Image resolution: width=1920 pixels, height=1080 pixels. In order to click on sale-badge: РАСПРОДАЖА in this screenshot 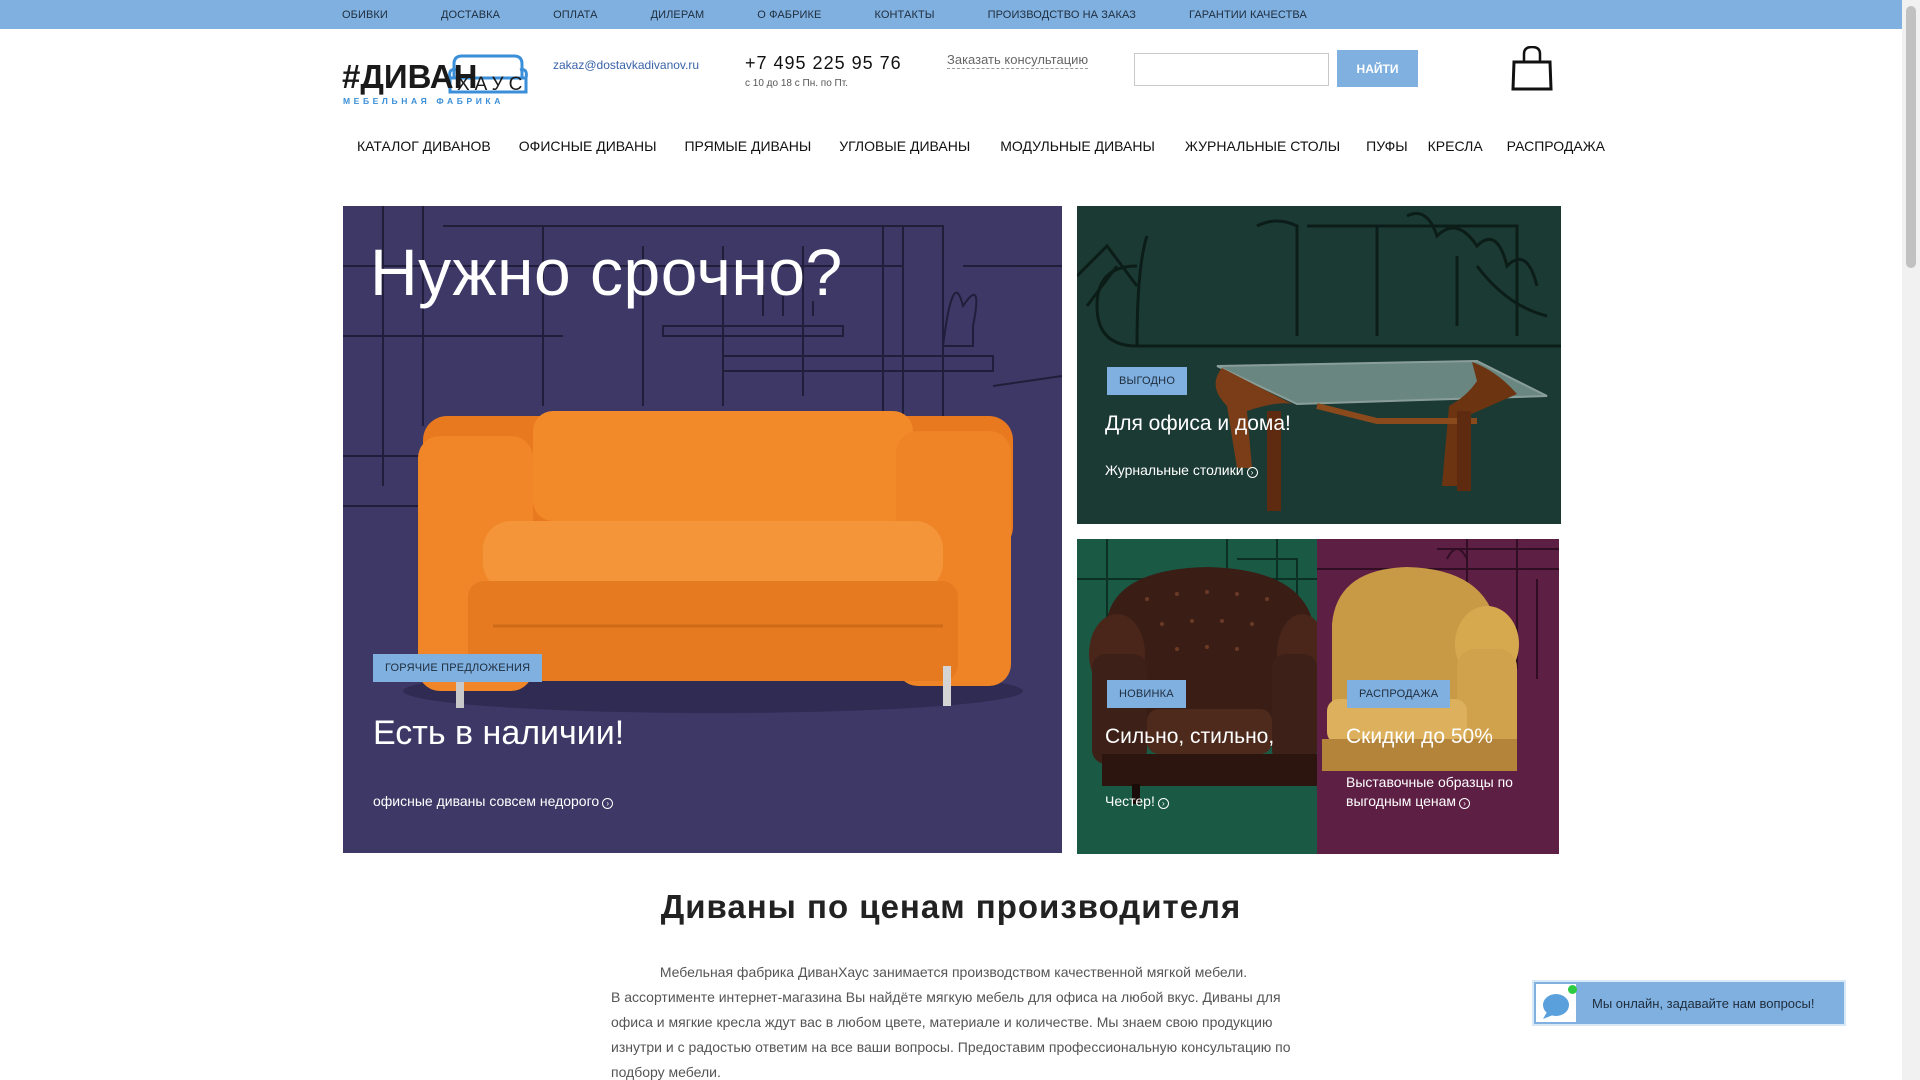, I will do `click(1399, 694)`.